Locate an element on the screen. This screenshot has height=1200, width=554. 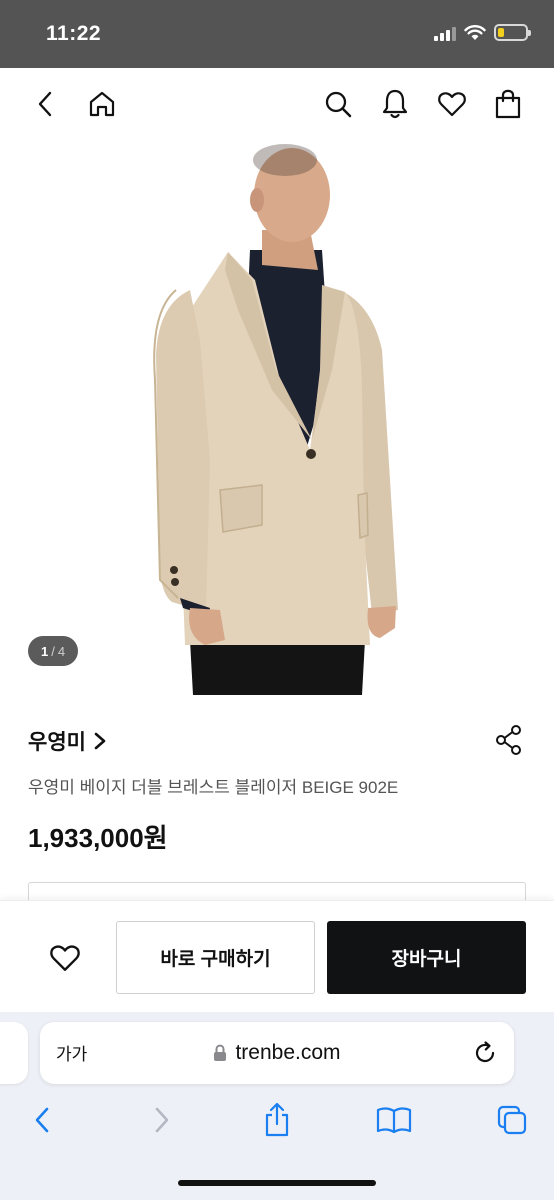
status-bar: 11:22 is located at coordinates (277, 34).